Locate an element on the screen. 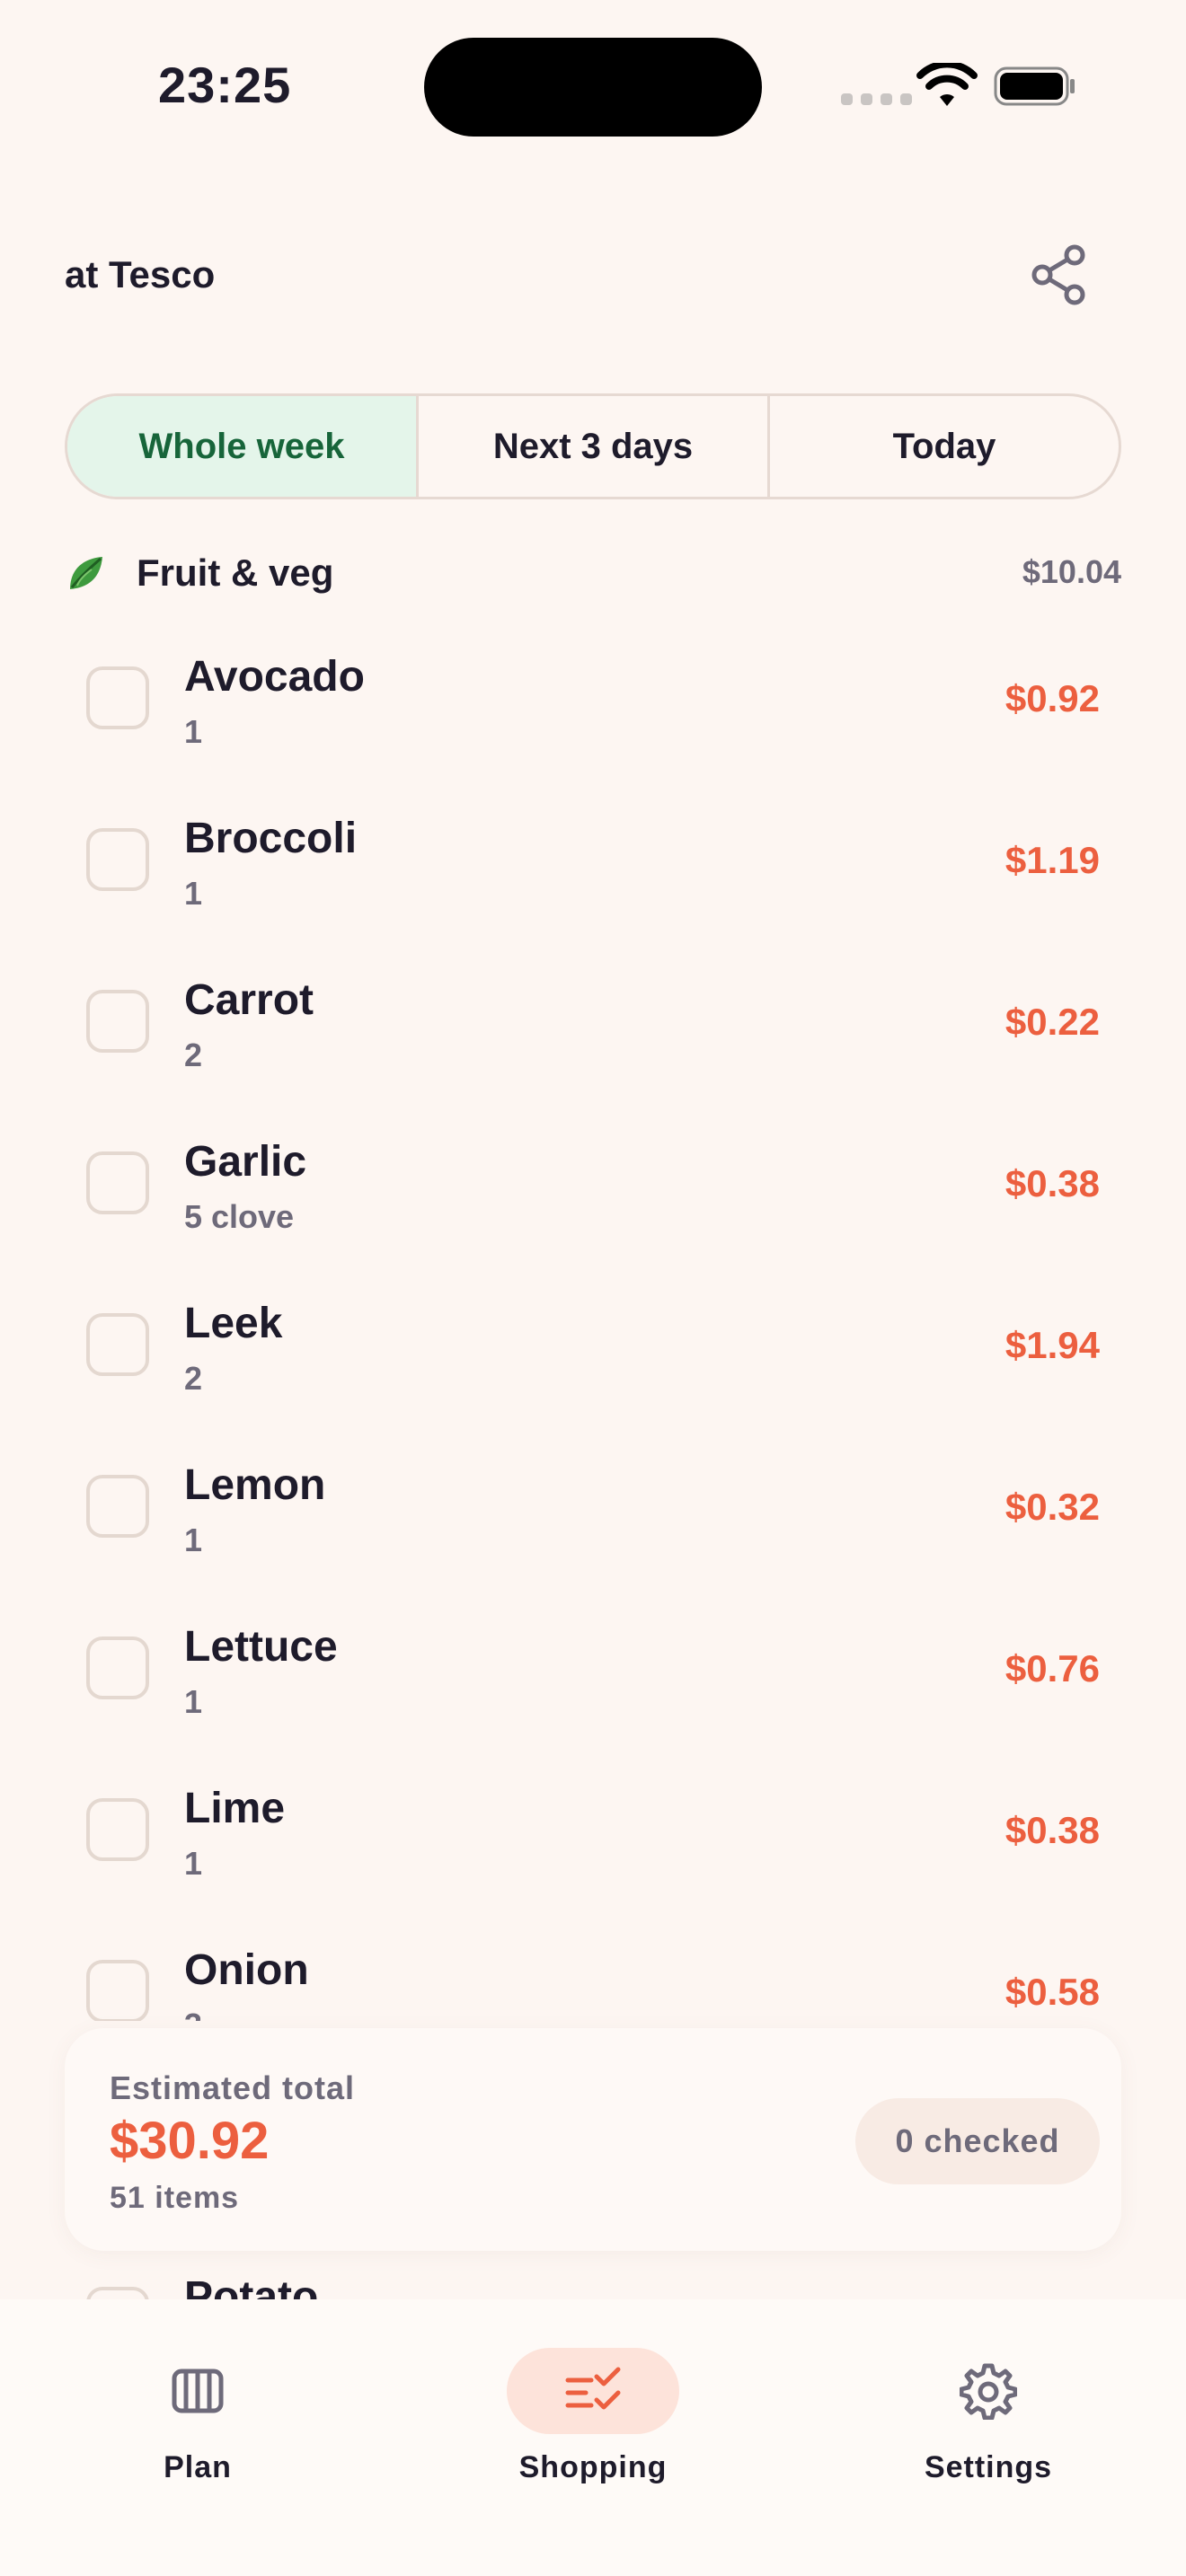  item-name: Carrot is located at coordinates (249, 1000).